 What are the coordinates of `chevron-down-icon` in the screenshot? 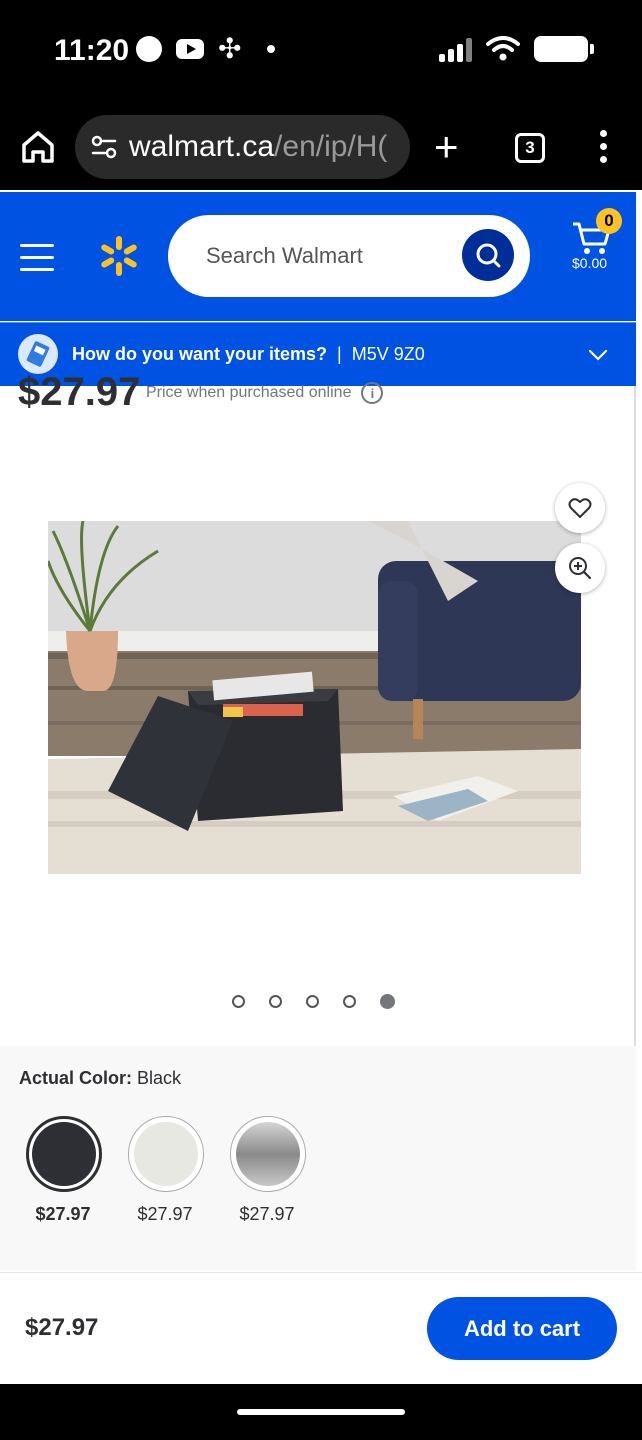 It's located at (598, 355).